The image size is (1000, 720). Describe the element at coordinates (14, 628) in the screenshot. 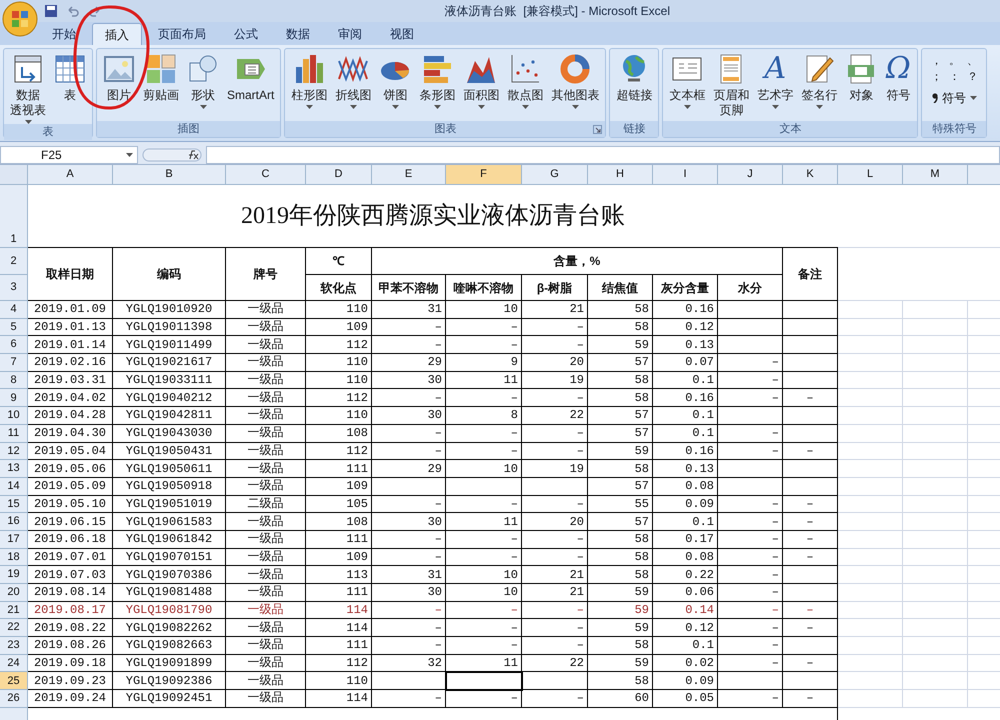

I see `row-header: 22` at that location.